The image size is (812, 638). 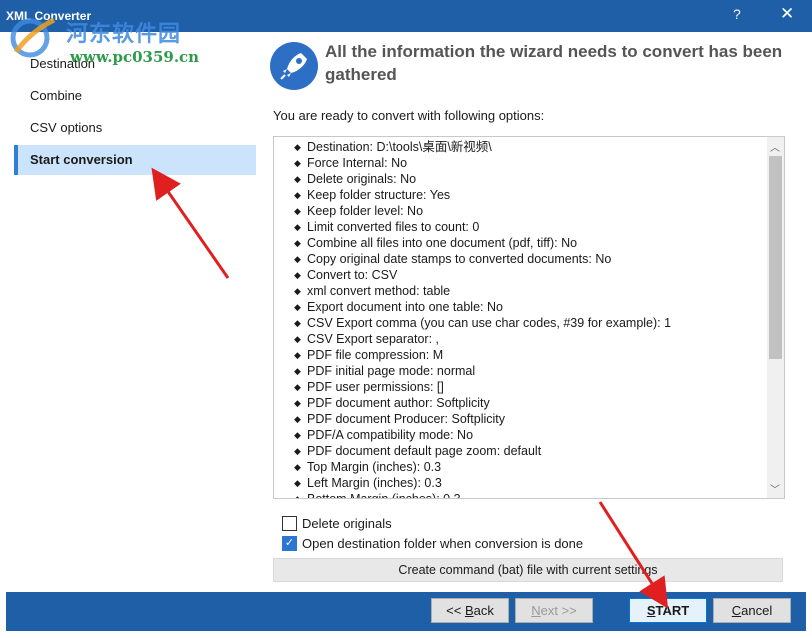 I want to click on option-item: PDF document author: Softplicity, so click(x=529, y=403).